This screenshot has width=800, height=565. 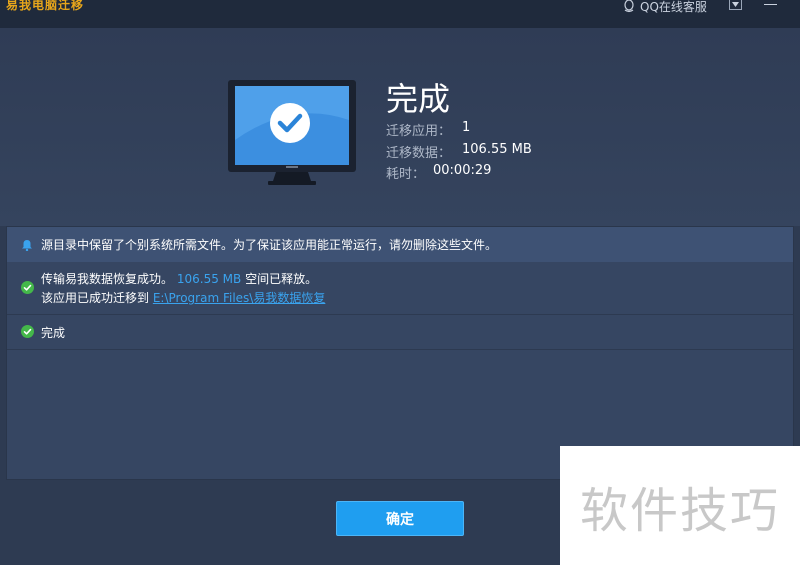 I want to click on chevron-down-icon, so click(x=735, y=4).